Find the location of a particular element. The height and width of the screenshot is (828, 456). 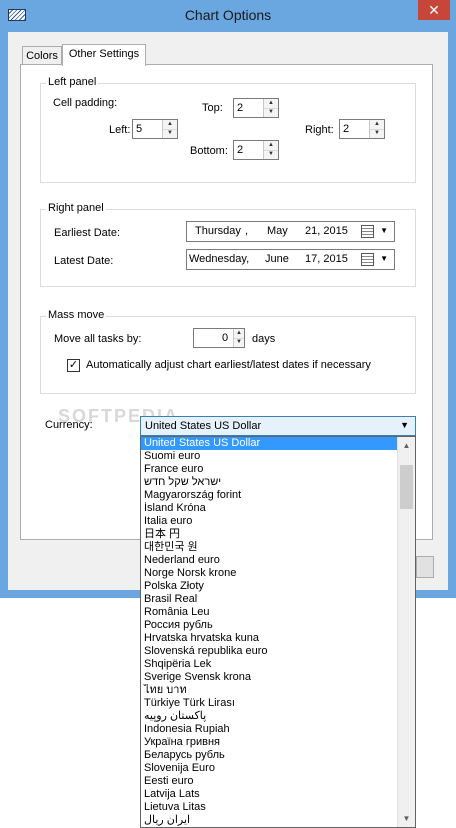

currency-option: Polska Złoty is located at coordinates (270, 586).